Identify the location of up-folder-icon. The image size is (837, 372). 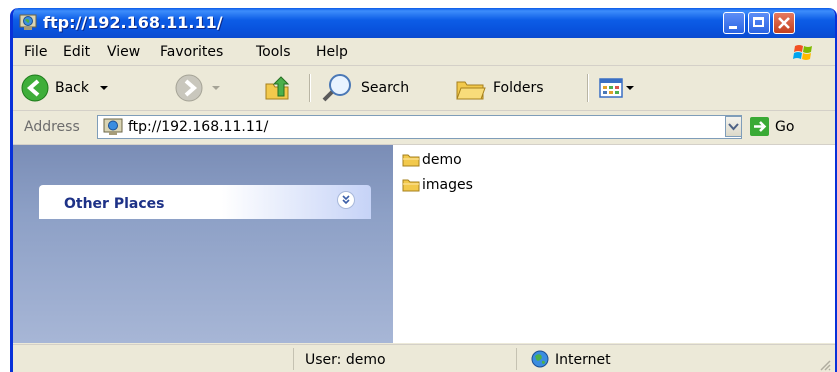
(277, 88).